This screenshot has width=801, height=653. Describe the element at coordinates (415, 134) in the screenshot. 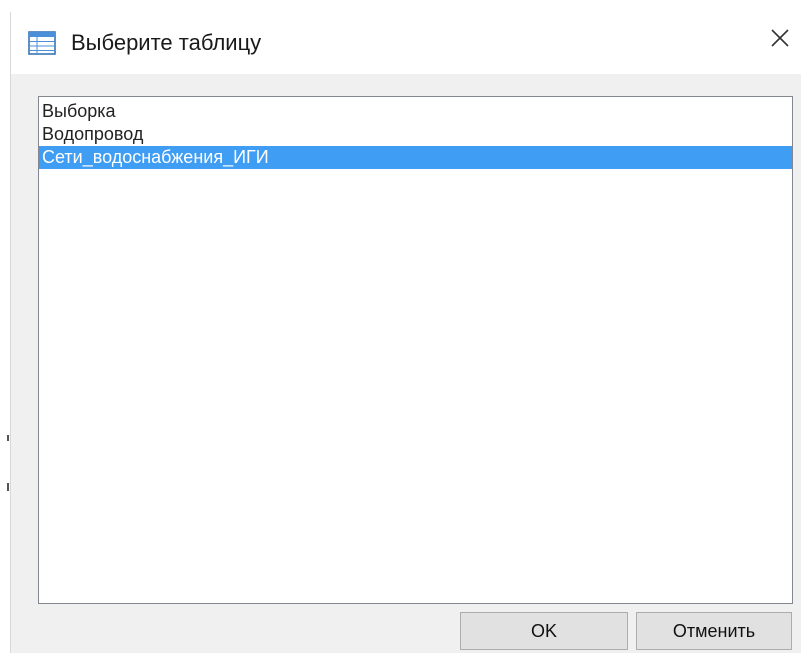

I see `list-item: Водопровод` at that location.